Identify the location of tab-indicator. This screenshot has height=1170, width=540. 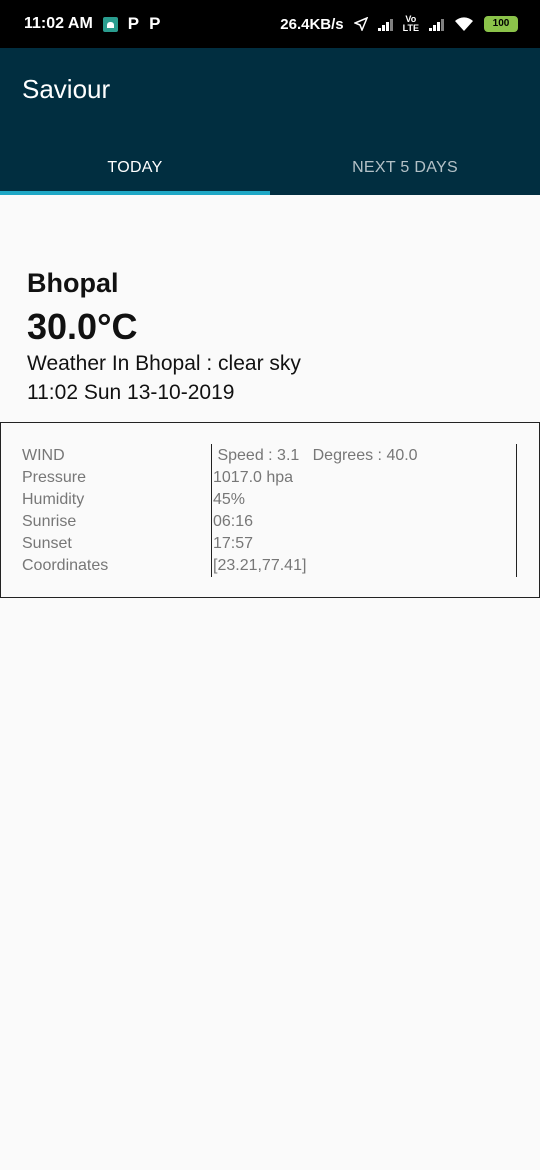
(135, 193).